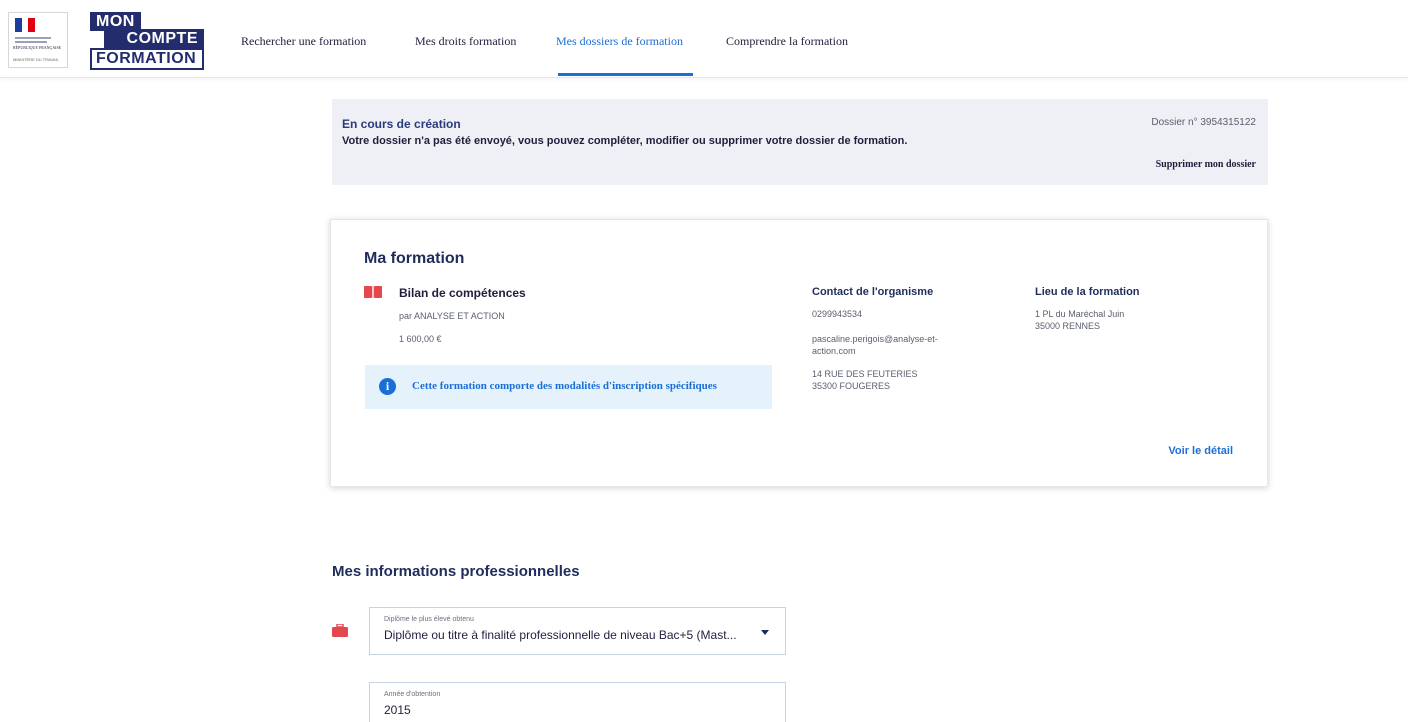 The height and width of the screenshot is (722, 1408). I want to click on contact-address-line2: 35300 FOUGERES, so click(851, 386).